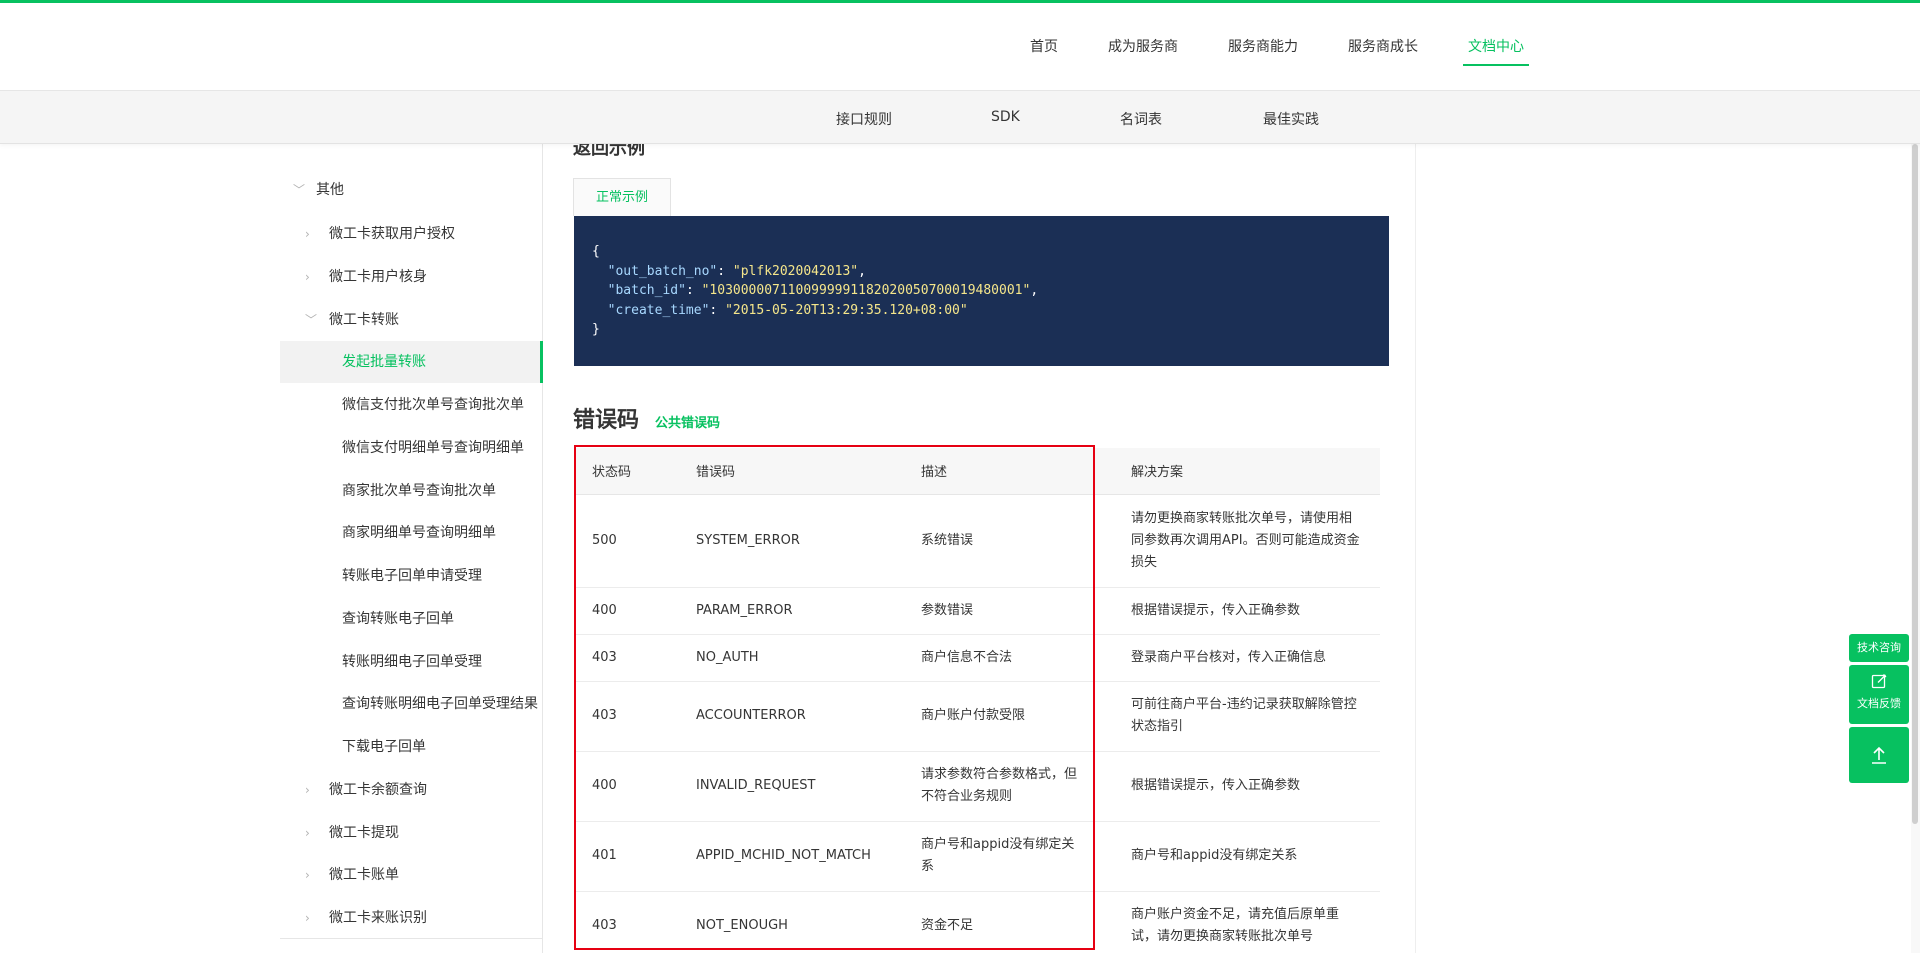 This screenshot has width=1920, height=953. Describe the element at coordinates (862, 271) in the screenshot. I see `code-end: ,` at that location.